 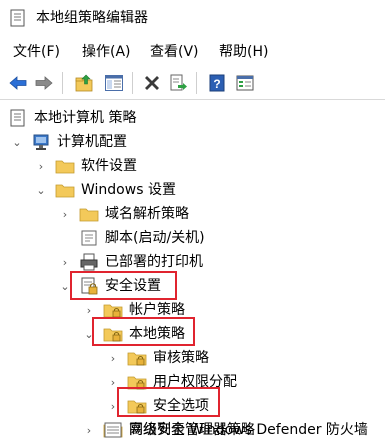 What do you see at coordinates (192, 118) in the screenshot?
I see `tree-root-node: 本地计算机 策略` at bounding box center [192, 118].